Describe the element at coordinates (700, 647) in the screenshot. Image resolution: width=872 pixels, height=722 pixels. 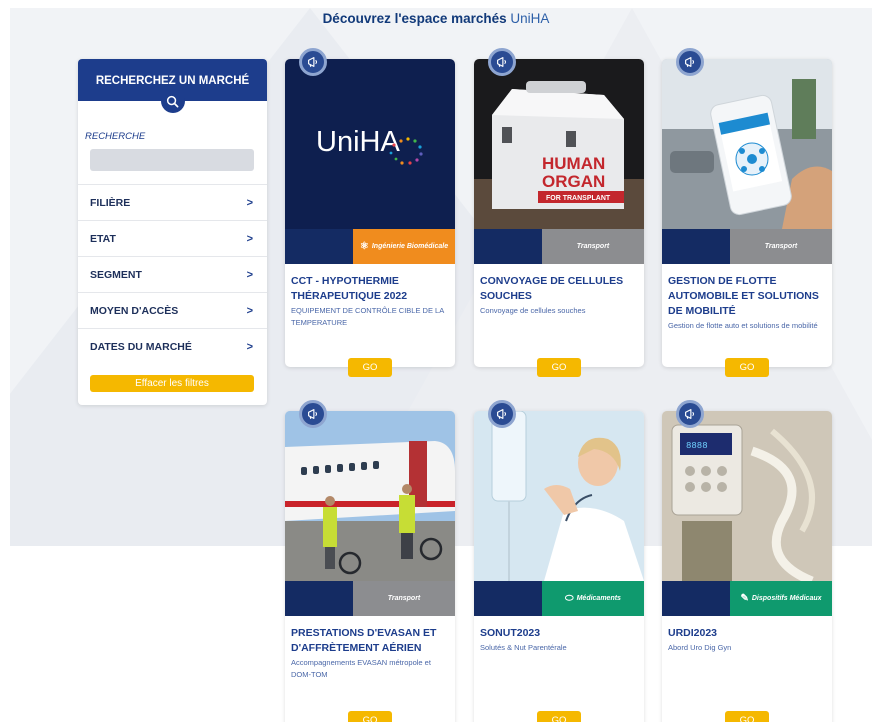
I see `card-description: Abord Uro Dig Gyn` at that location.